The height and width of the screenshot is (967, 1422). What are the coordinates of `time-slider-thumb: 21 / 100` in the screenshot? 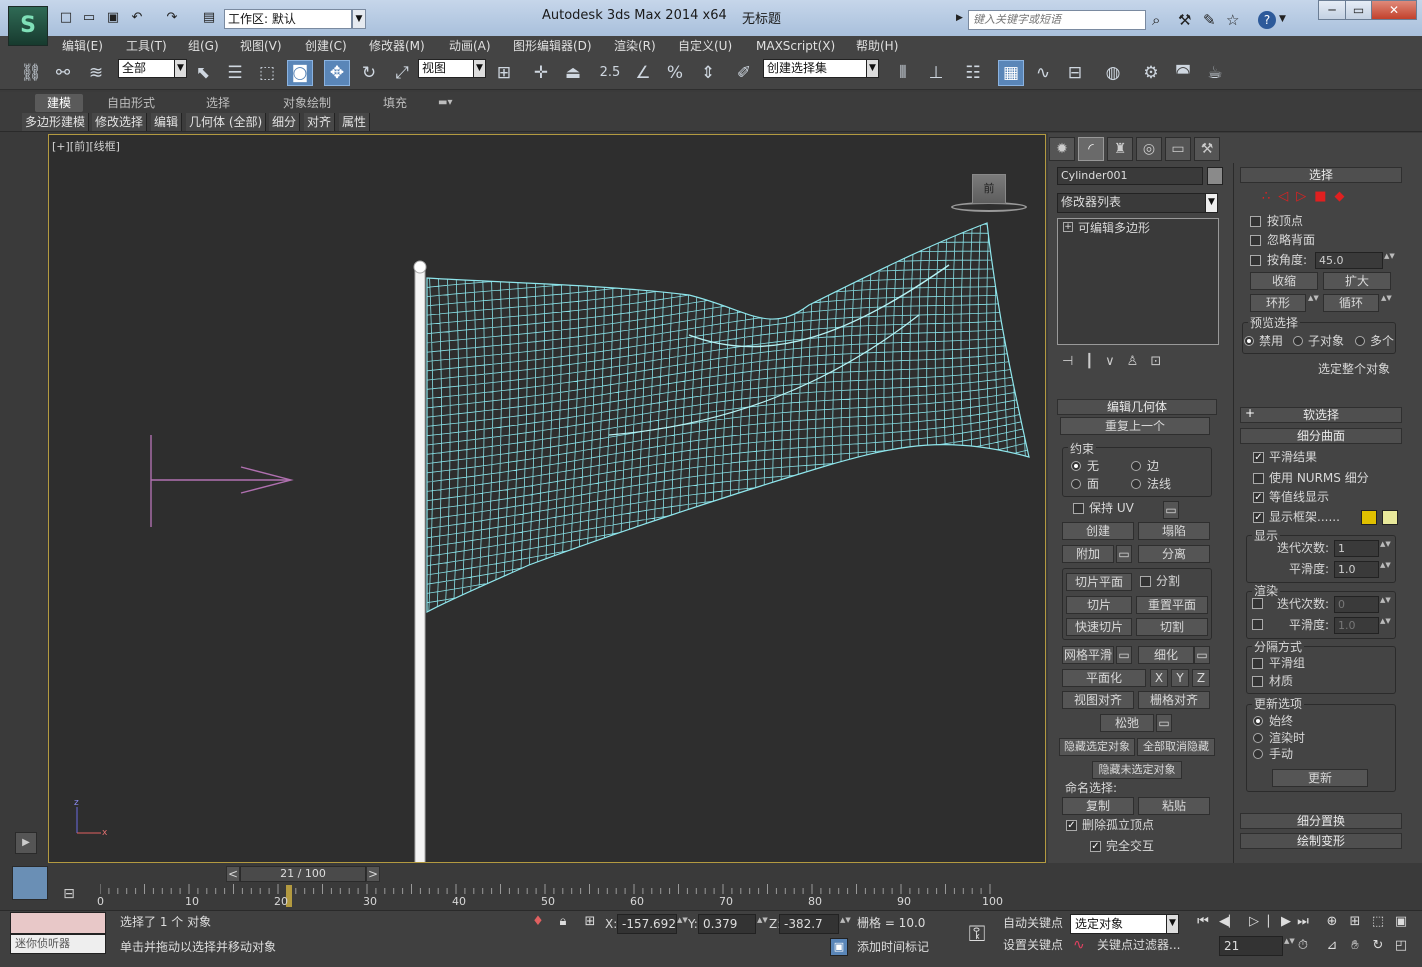 It's located at (303, 874).